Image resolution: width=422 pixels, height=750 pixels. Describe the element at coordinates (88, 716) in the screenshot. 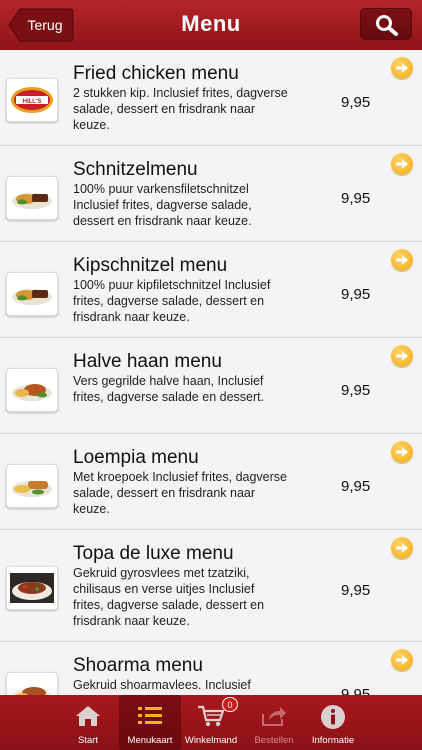

I see `home-icon` at that location.